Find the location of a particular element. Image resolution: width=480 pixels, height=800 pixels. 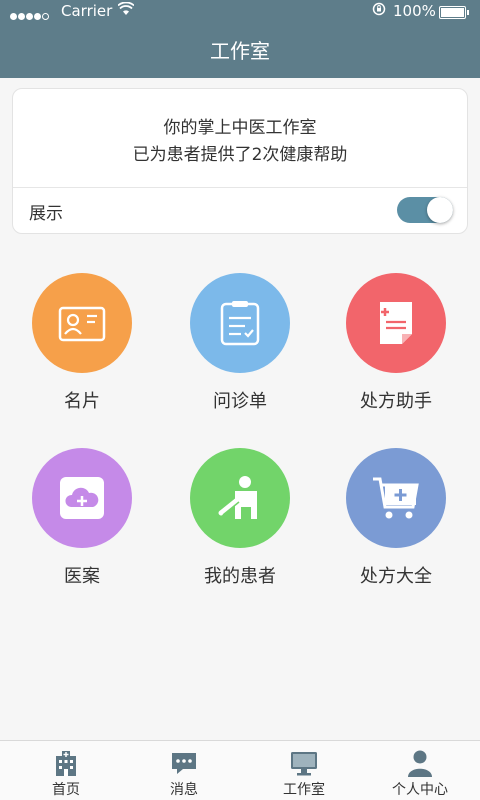

grid-label-prescription-assistant: 处方助手 is located at coordinates (396, 401).